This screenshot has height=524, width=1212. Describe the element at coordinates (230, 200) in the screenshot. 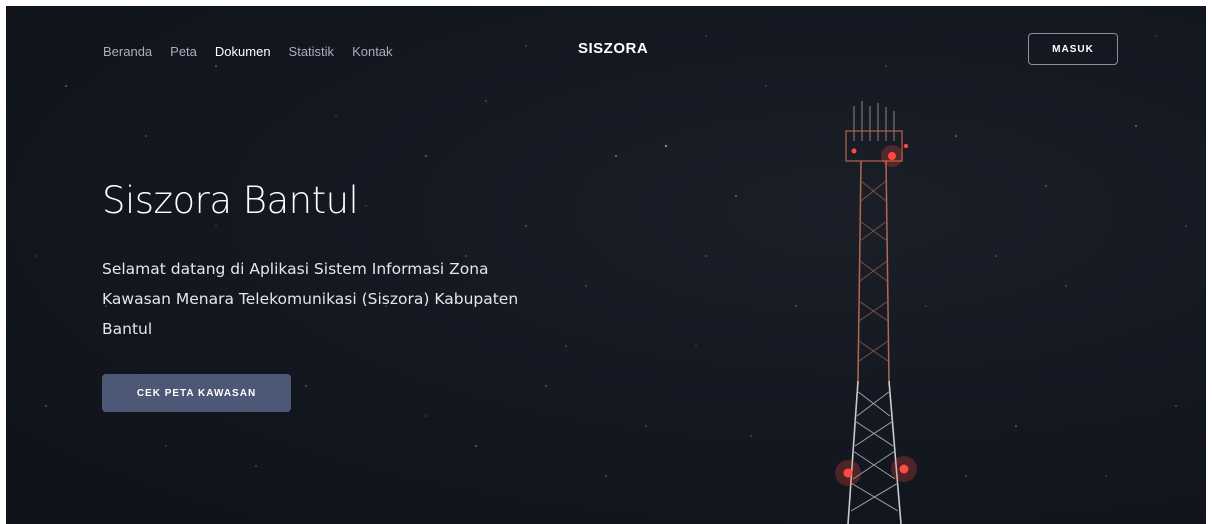

I see `hero-title: Siszora Bantul` at that location.